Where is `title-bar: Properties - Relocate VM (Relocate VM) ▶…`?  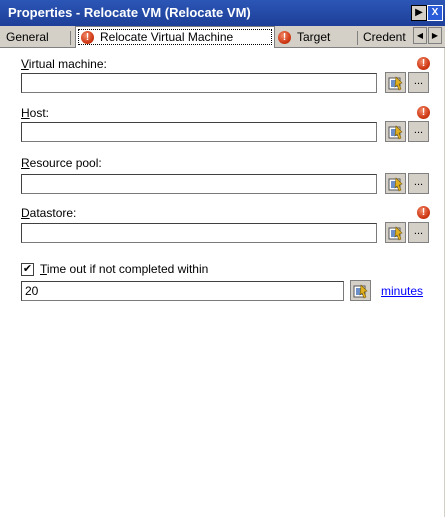 title-bar: Properties - Relocate VM (Relocate VM) ▶… is located at coordinates (222, 13).